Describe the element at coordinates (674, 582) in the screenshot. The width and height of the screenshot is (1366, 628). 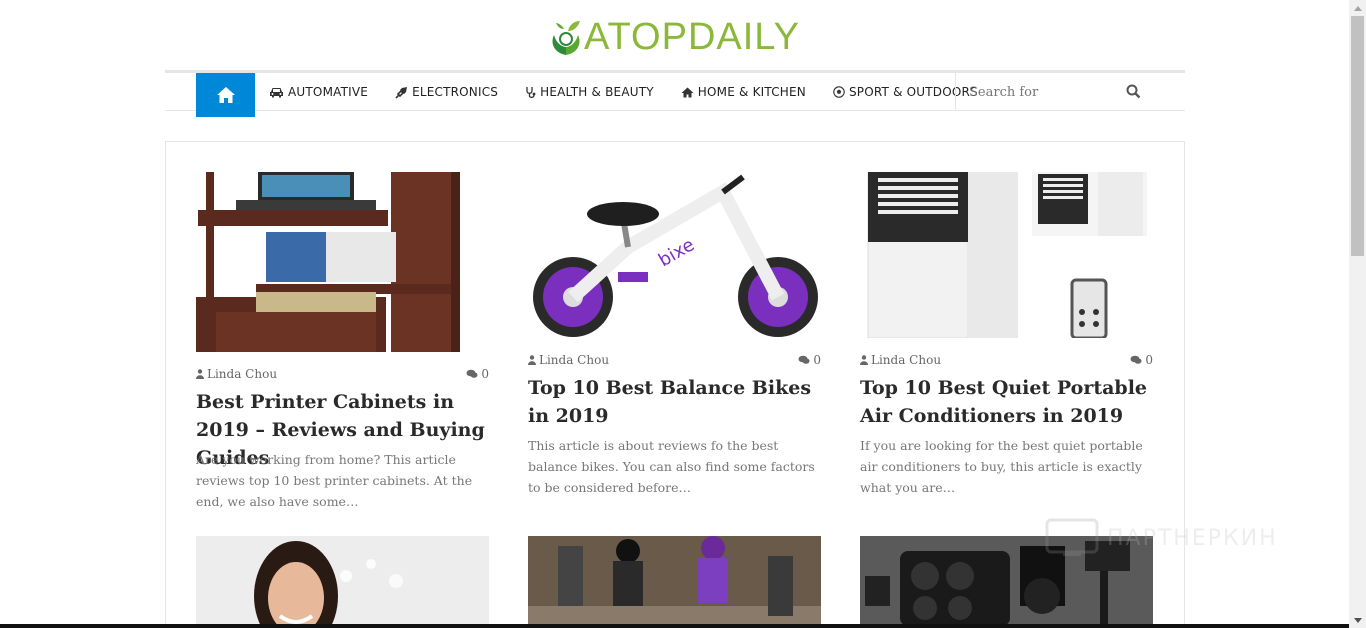
I see `roller-derby-image` at that location.